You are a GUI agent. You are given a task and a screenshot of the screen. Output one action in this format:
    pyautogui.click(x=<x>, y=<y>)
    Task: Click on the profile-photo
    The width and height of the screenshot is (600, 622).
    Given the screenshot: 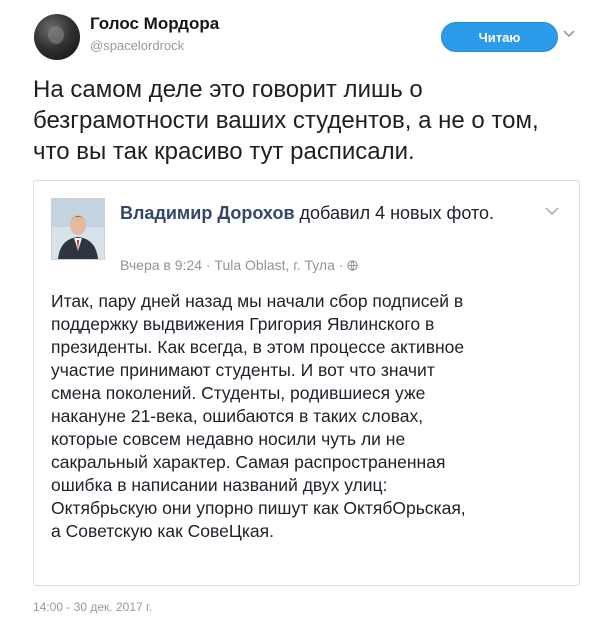 What is the action you would take?
    pyautogui.click(x=78, y=229)
    